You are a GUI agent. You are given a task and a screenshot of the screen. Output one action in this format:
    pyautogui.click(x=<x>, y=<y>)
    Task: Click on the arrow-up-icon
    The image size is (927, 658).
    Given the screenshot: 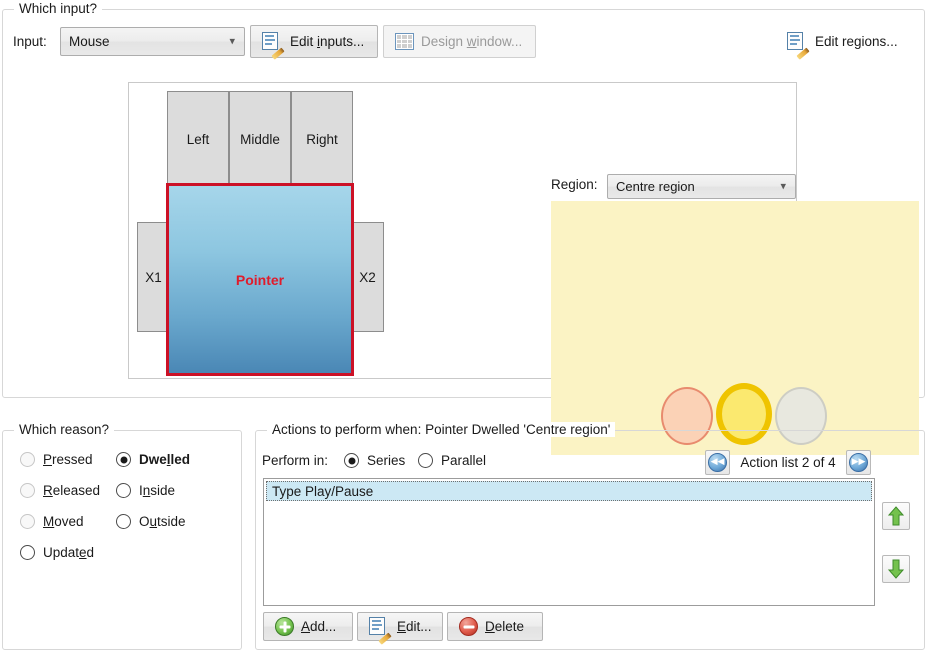 What is the action you would take?
    pyautogui.click(x=896, y=516)
    